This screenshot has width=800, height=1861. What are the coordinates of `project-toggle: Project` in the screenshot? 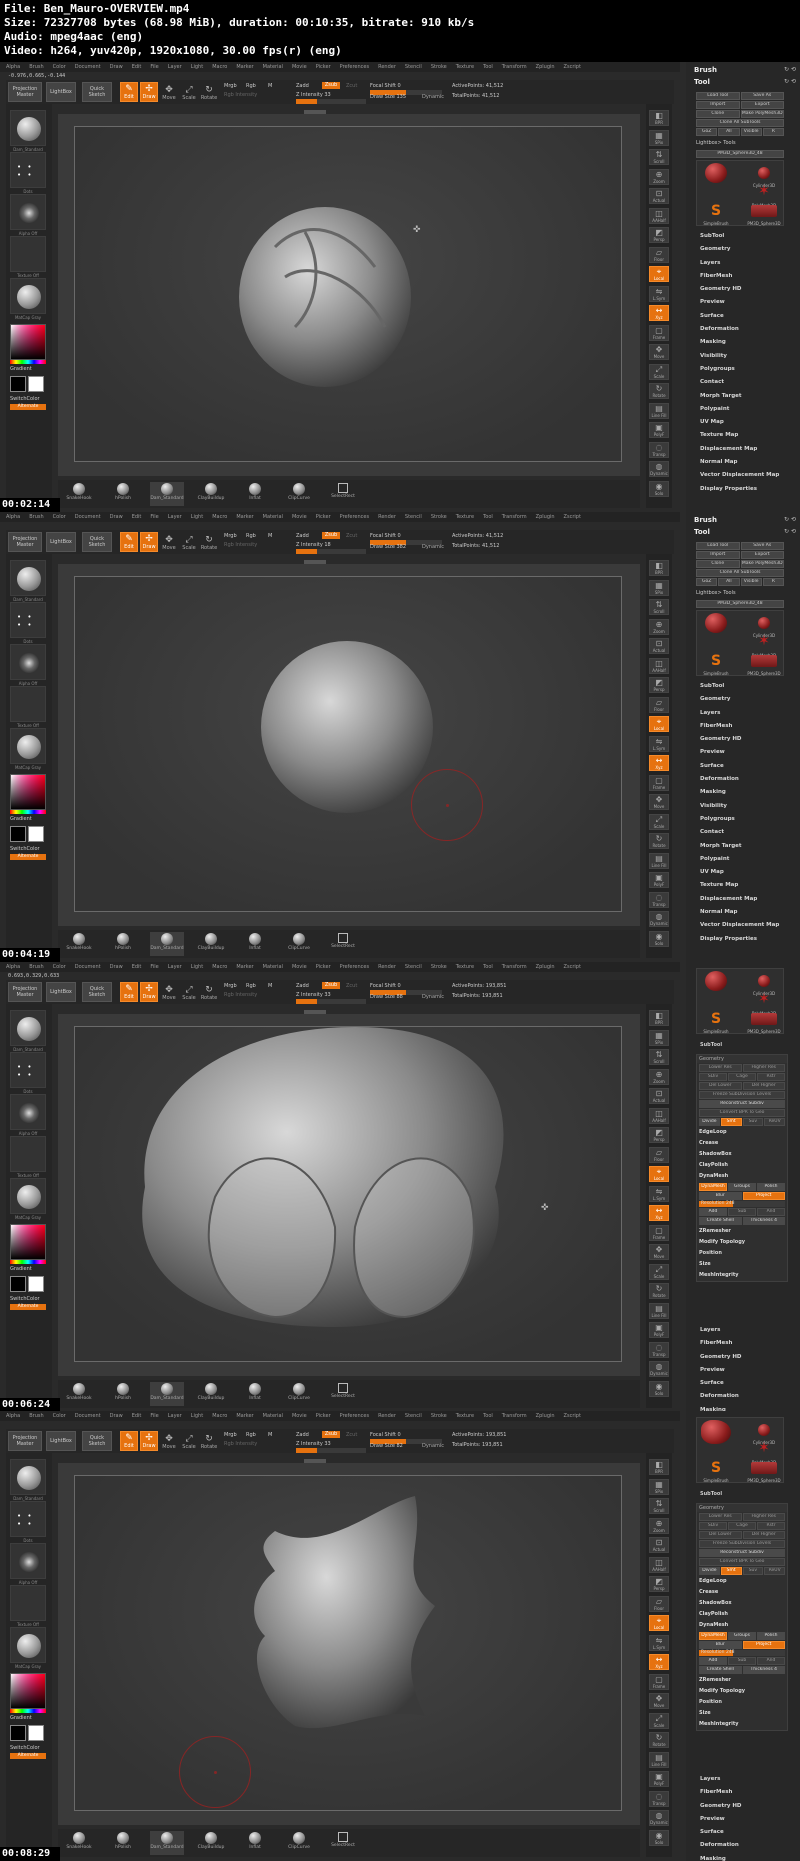 It's located at (763, 1645).